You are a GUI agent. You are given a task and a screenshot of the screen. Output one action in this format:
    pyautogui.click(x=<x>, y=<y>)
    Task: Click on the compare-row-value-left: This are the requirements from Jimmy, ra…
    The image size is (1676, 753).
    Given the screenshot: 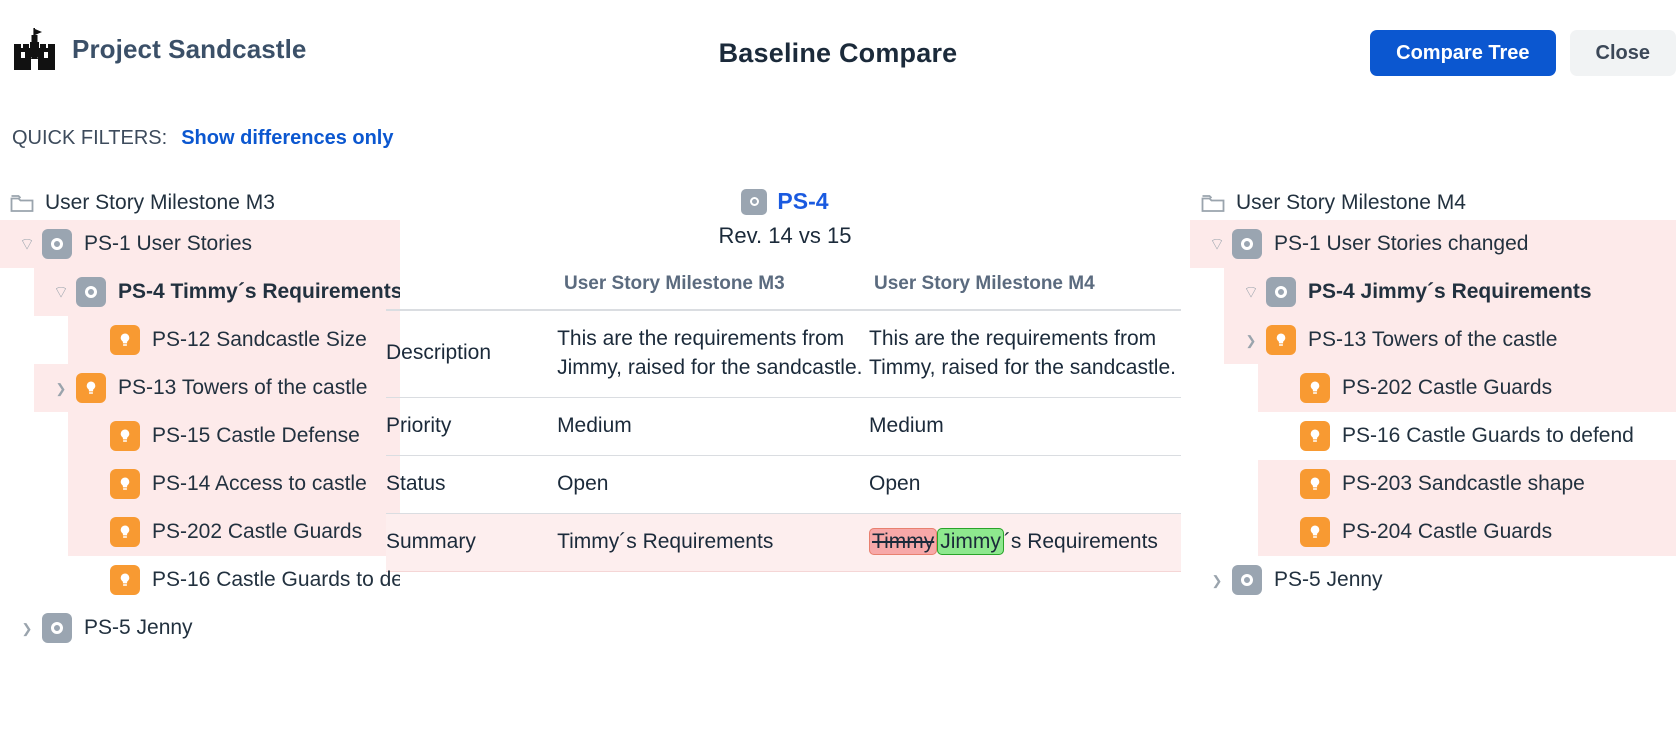 What is the action you would take?
    pyautogui.click(x=710, y=353)
    